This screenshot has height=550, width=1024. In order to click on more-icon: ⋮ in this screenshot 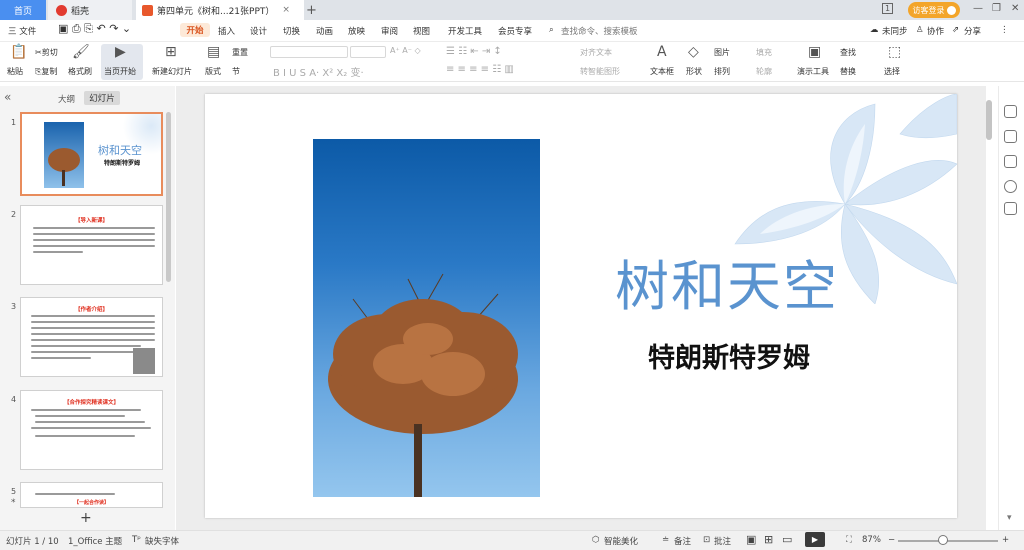, I will do `click(1004, 30)`.